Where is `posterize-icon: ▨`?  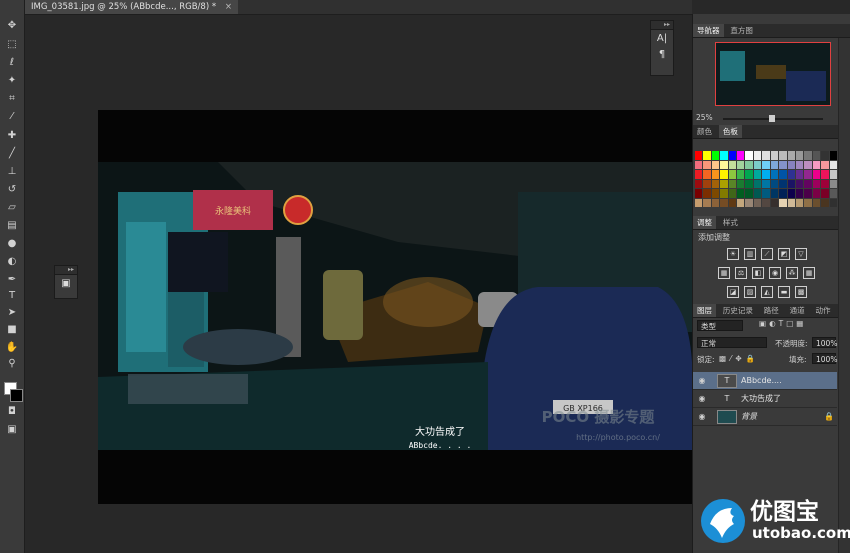 posterize-icon: ▨ is located at coordinates (750, 292).